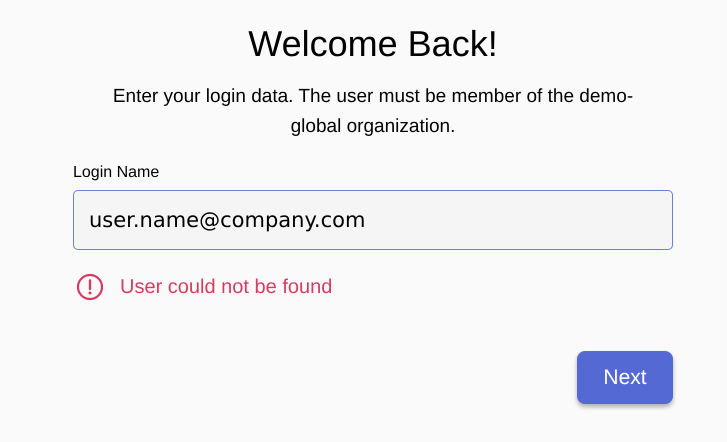 Image resolution: width=727 pixels, height=442 pixels. Describe the element at coordinates (373, 220) in the screenshot. I see `login-name-field: user.name@company.com` at that location.